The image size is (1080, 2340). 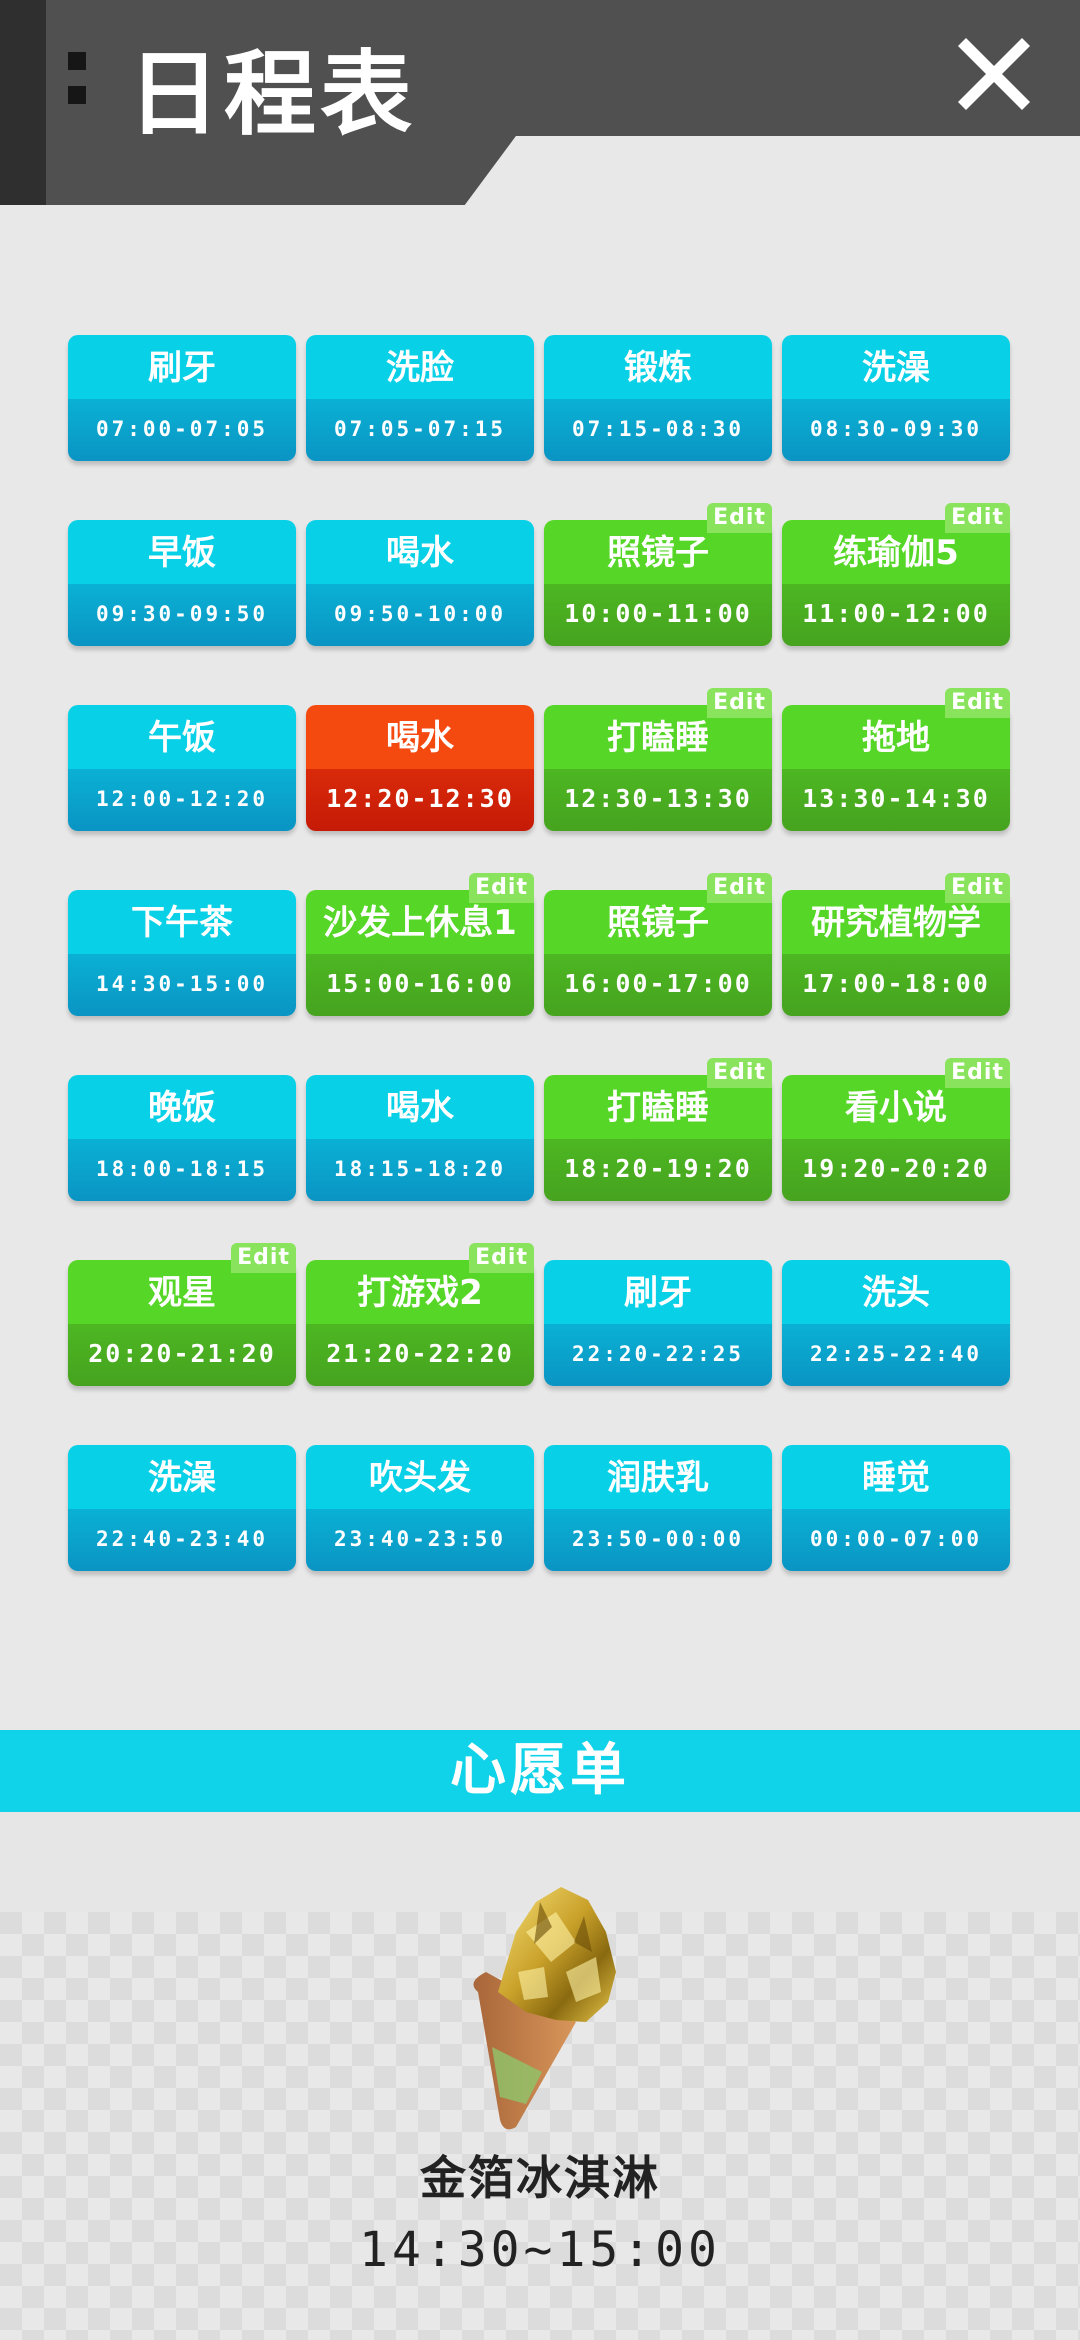 What do you see at coordinates (182, 985) in the screenshot?
I see `schedule-card-time: 14:30-15:00` at bounding box center [182, 985].